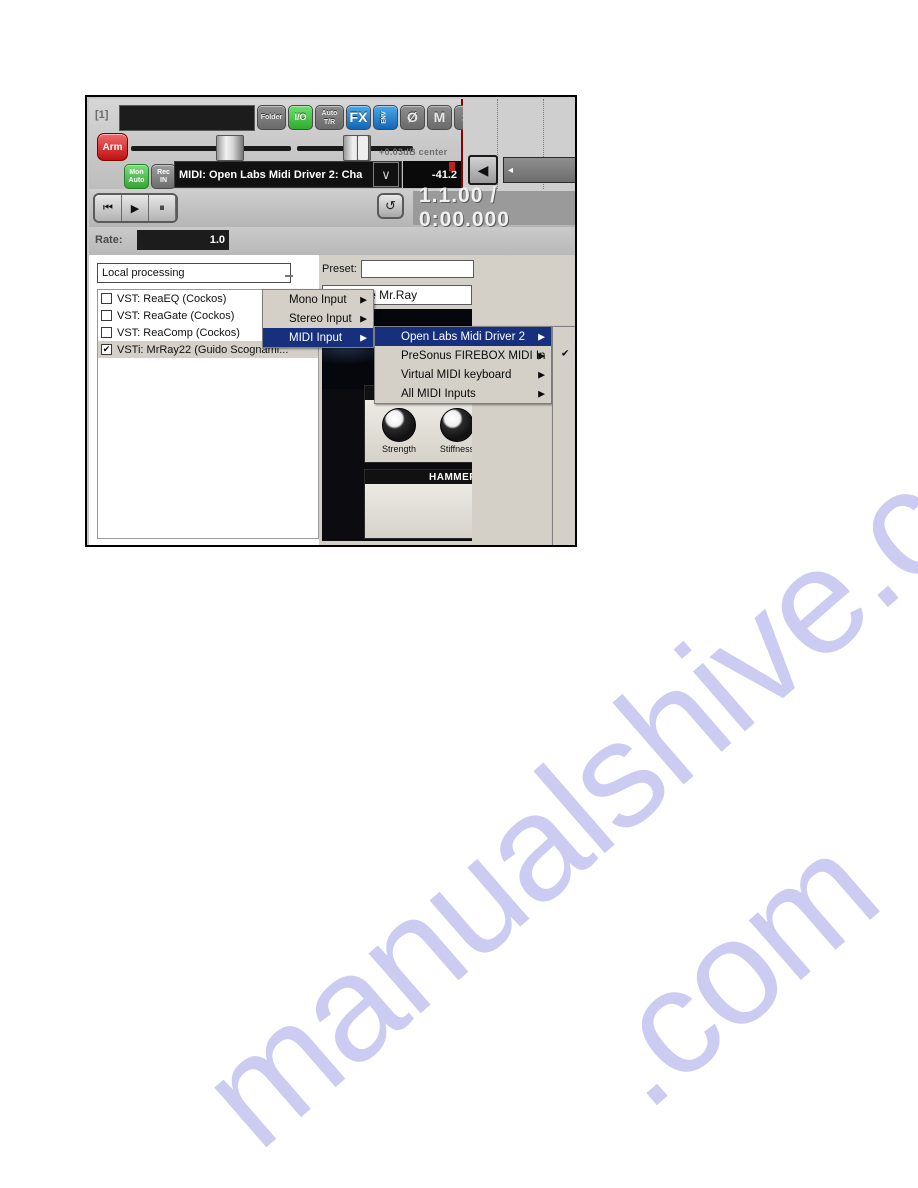 The width and height of the screenshot is (918, 1188). Describe the element at coordinates (289, 276) in the screenshot. I see `resize-grip` at that location.